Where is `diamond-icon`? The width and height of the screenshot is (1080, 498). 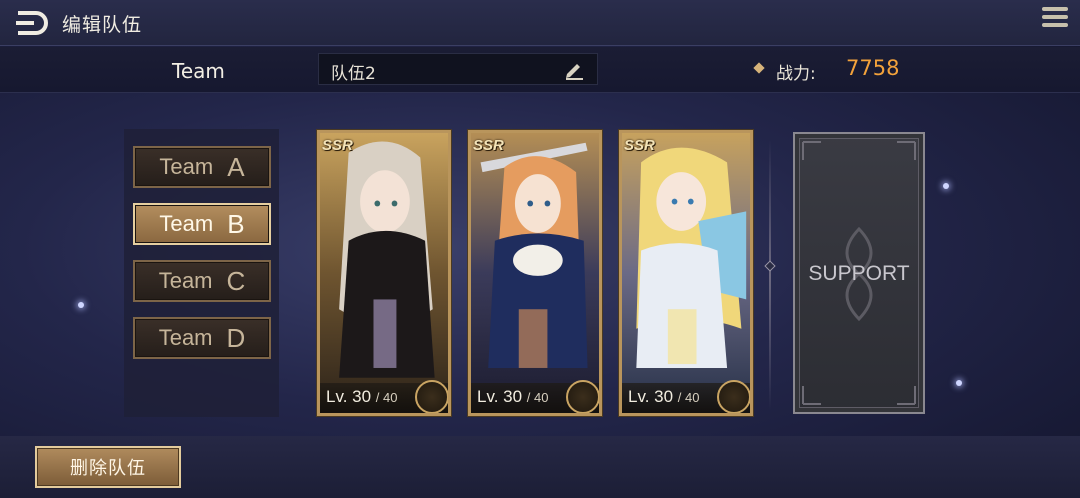 diamond-icon is located at coordinates (759, 68).